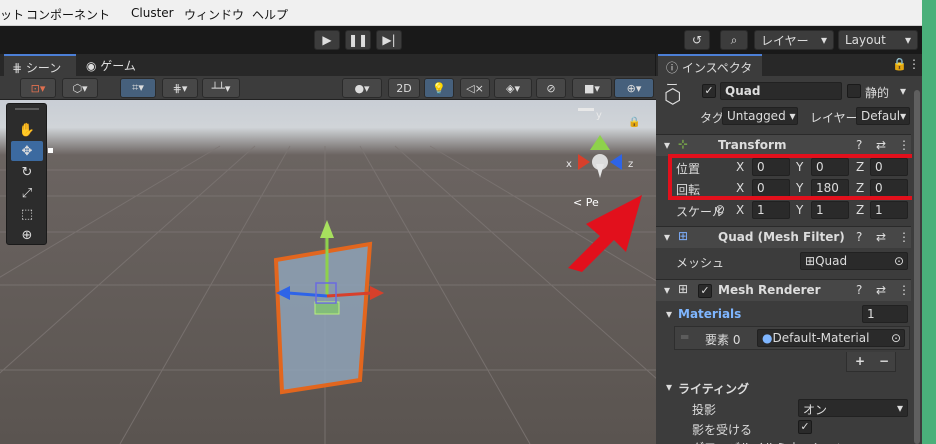 This screenshot has width=936, height=444. Describe the element at coordinates (883, 116) in the screenshot. I see `layer-dropdown: Defaul▾` at that location.